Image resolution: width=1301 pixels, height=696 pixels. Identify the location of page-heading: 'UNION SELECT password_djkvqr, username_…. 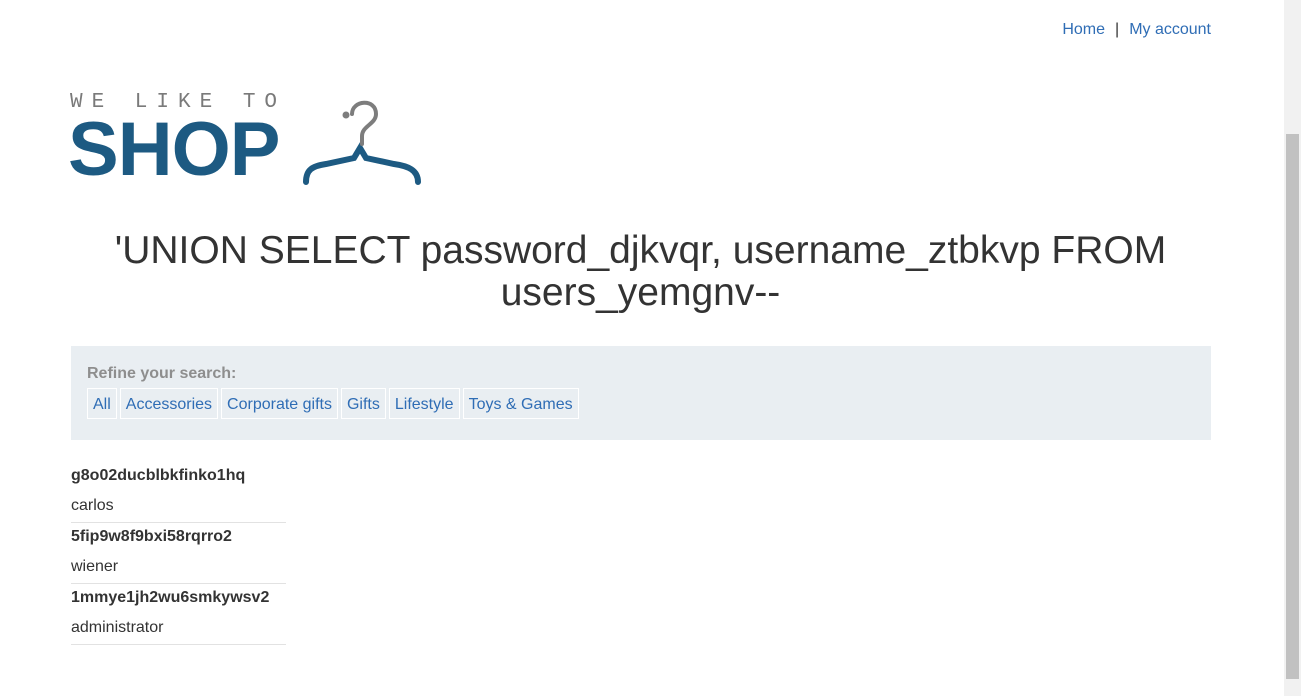
(640, 271).